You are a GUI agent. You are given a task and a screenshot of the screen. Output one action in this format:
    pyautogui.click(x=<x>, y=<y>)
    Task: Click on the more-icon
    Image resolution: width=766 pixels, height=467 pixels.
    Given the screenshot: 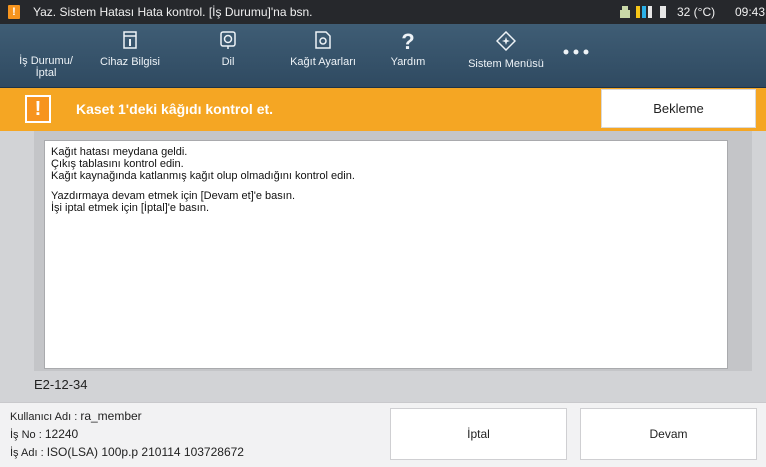 What is the action you would take?
    pyautogui.click(x=576, y=52)
    